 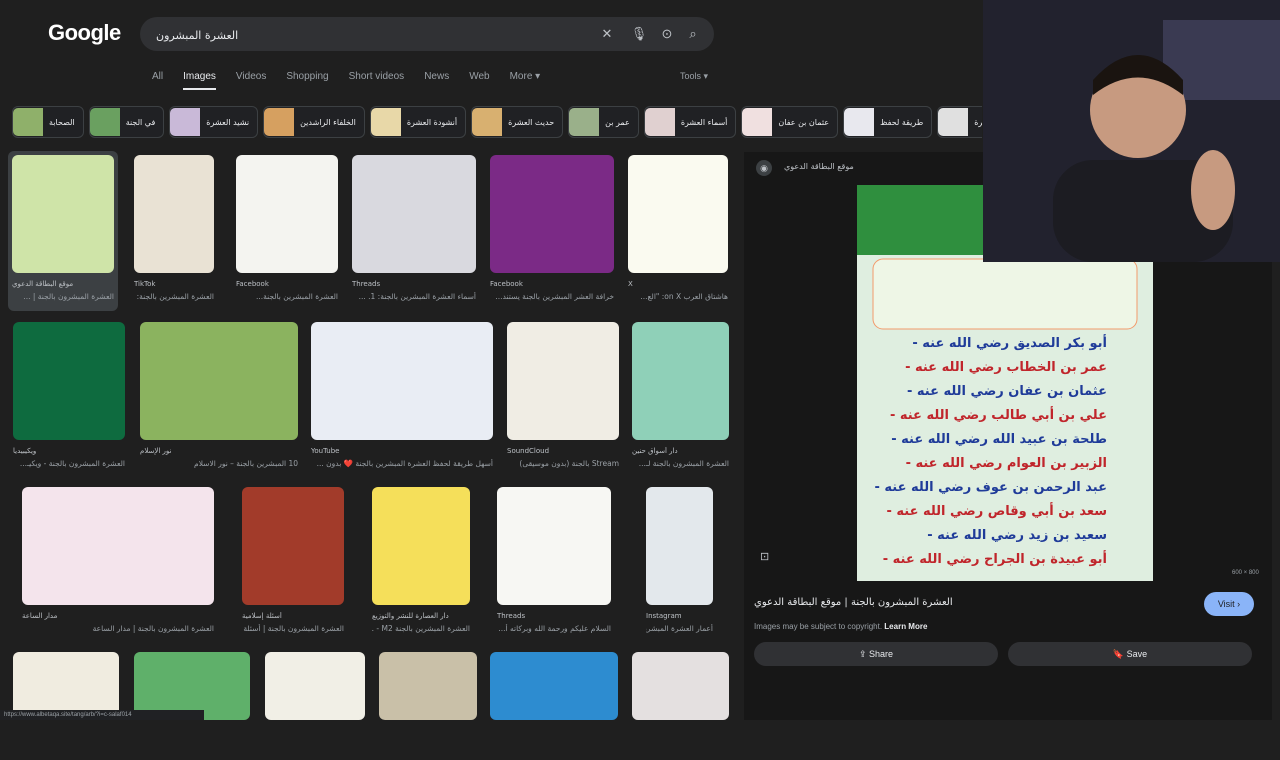 I want to click on related-chip: نشيد العشرة, so click(x=214, y=122).